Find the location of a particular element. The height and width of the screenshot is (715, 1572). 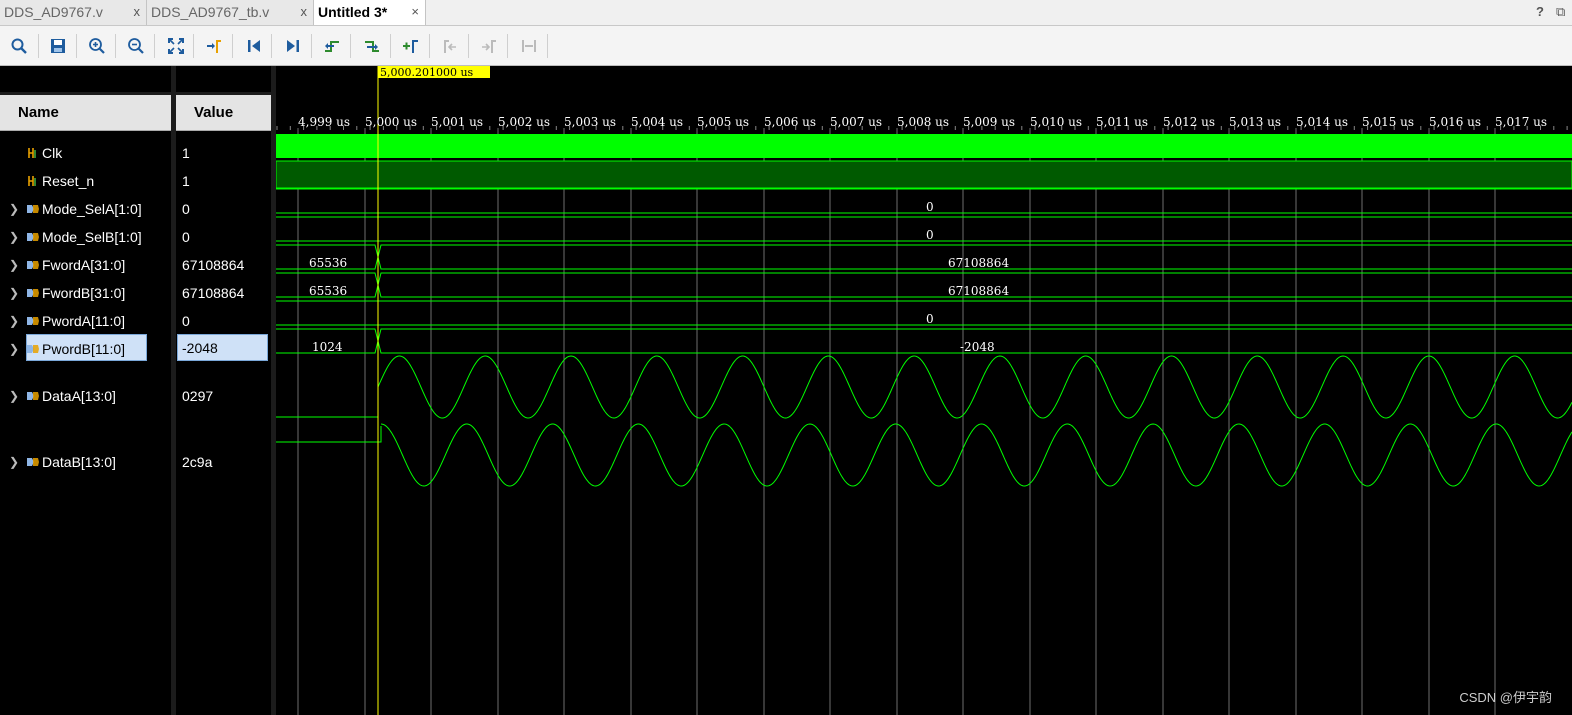

signal-row: ❯ Mode_SelA[1:0] is located at coordinates (85, 209).